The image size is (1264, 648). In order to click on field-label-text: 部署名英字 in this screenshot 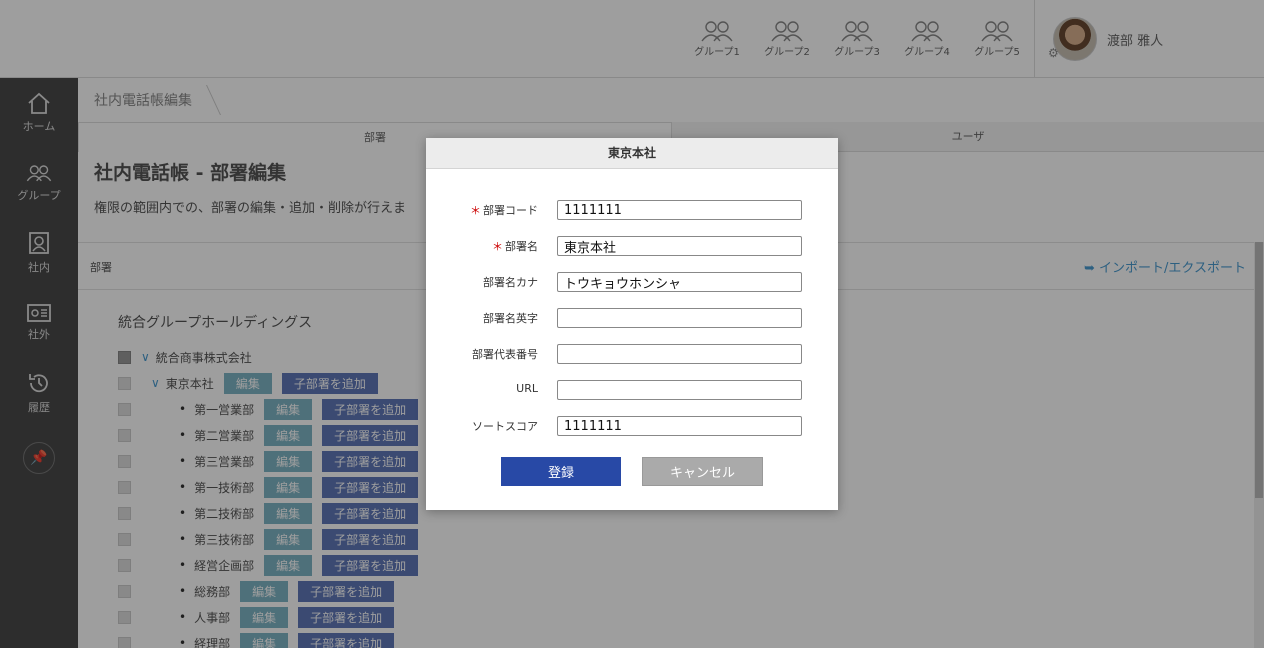, I will do `click(510, 318)`.